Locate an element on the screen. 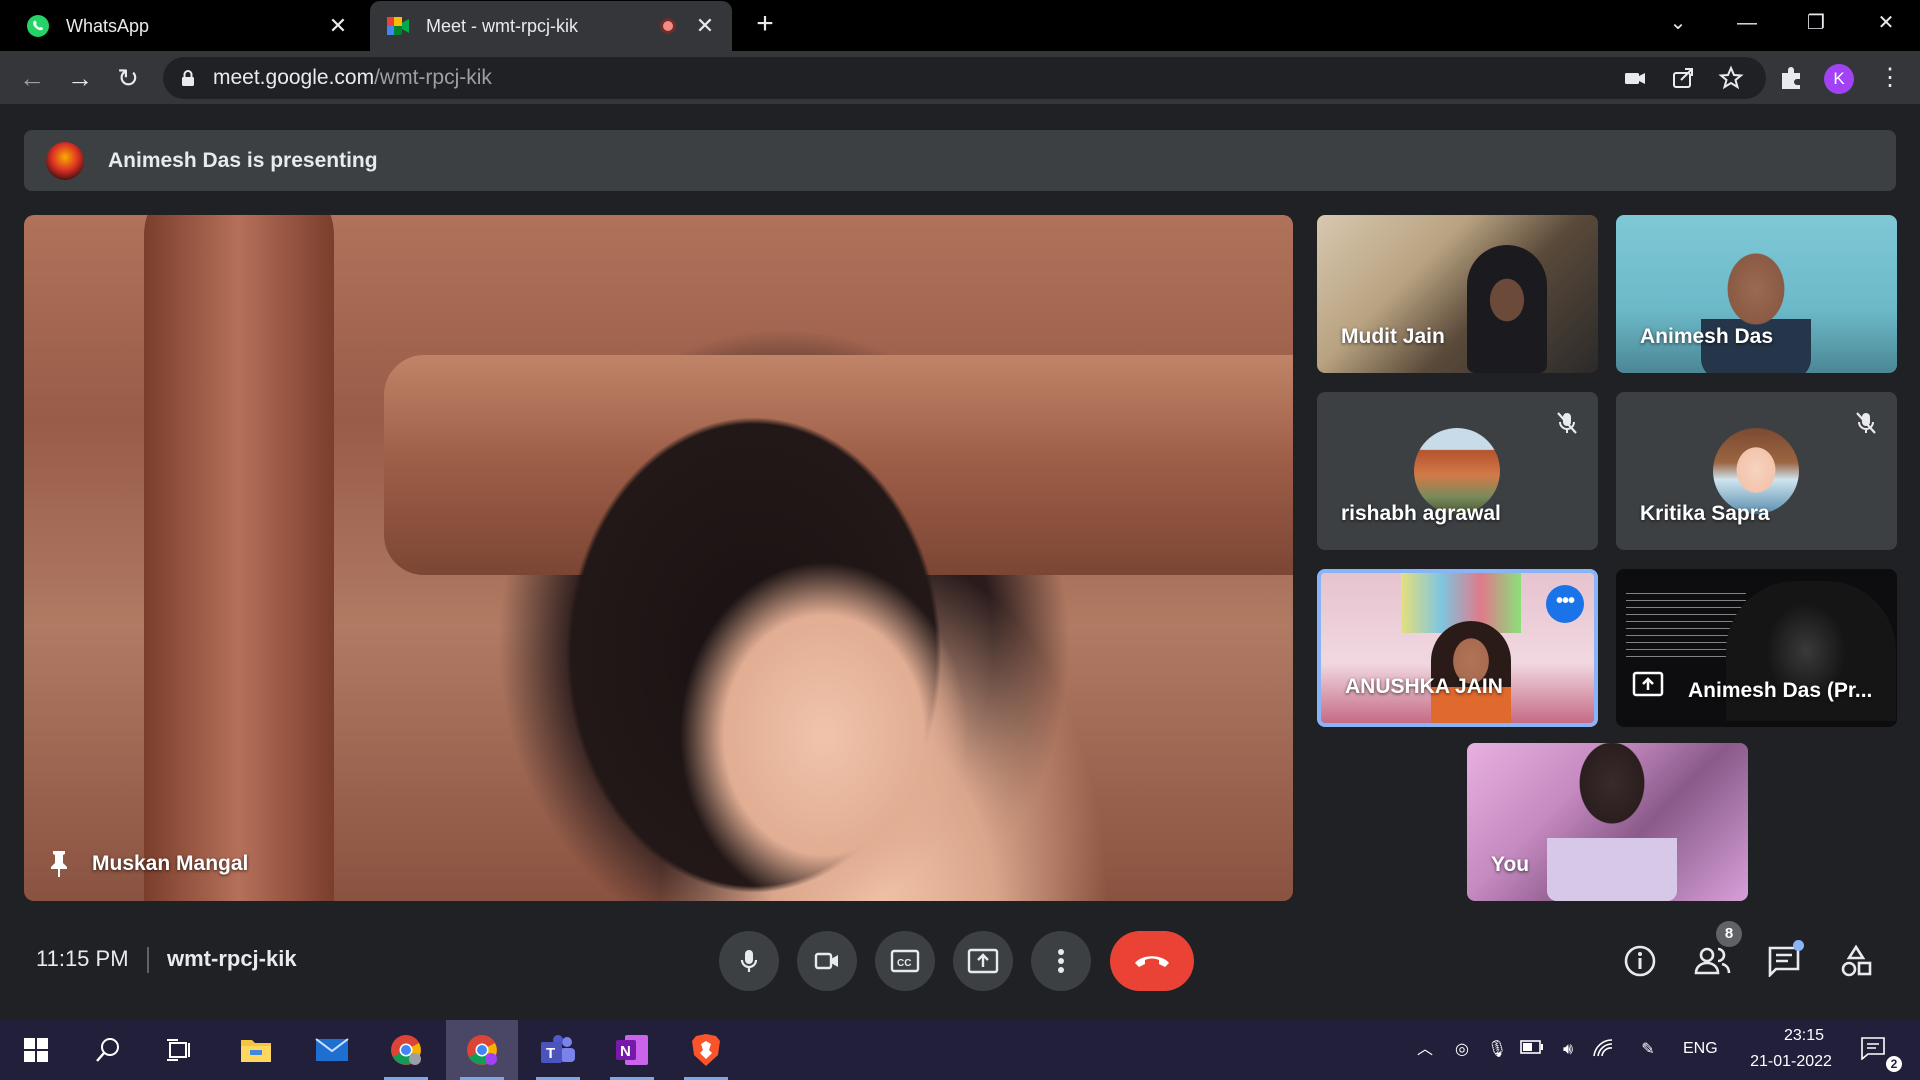 This screenshot has height=1080, width=1920. self-view-tile: You is located at coordinates (1607, 822).